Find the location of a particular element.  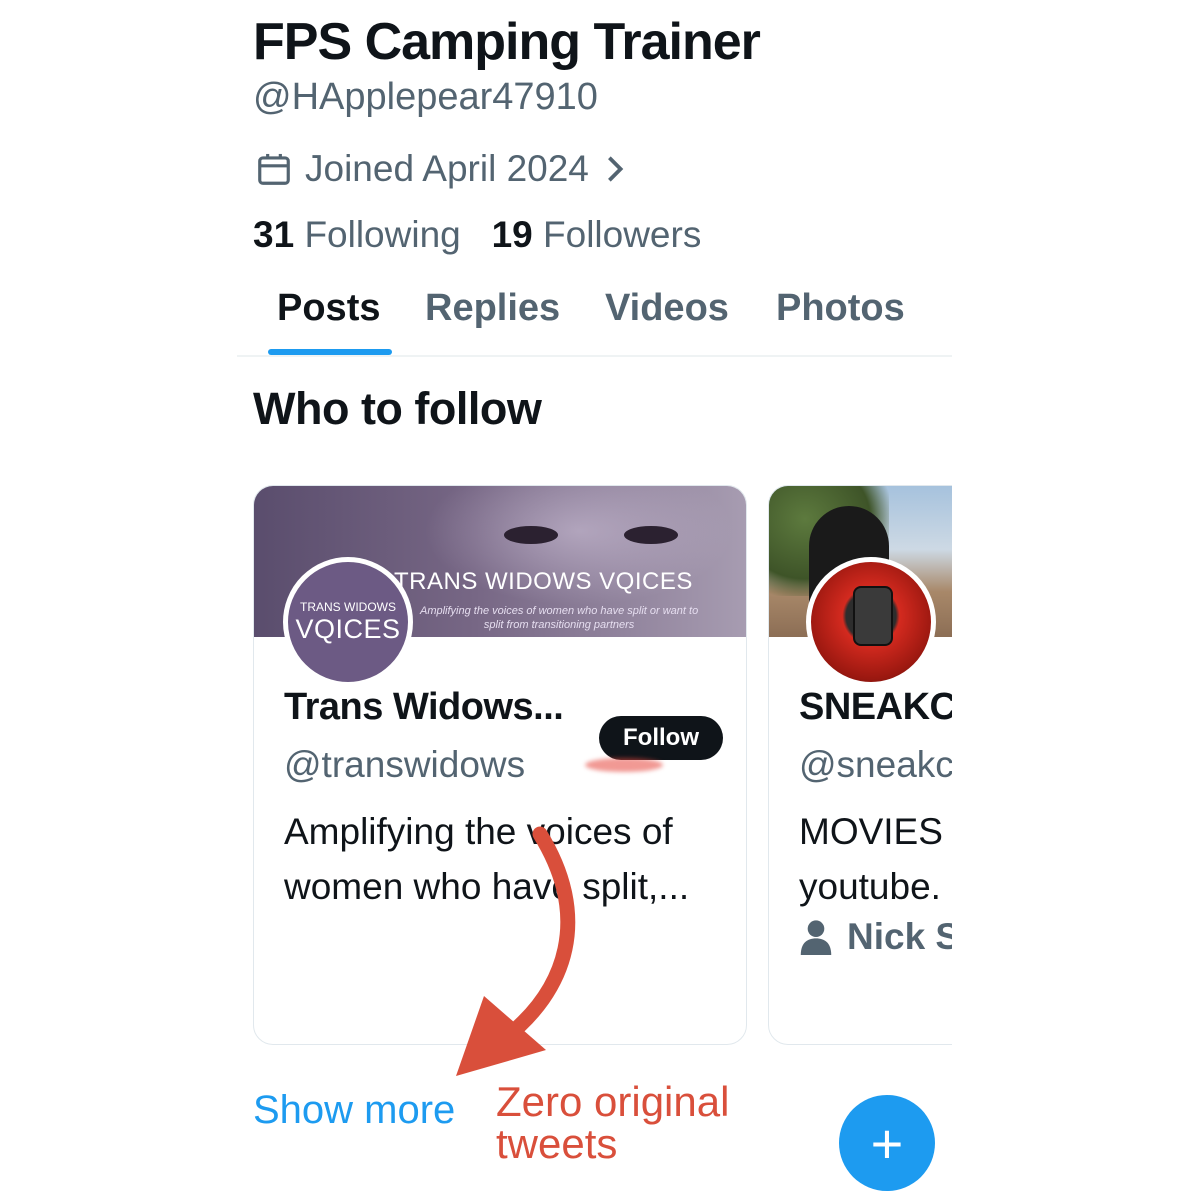

suggestion-handle: @transwidows is located at coordinates (405, 764).